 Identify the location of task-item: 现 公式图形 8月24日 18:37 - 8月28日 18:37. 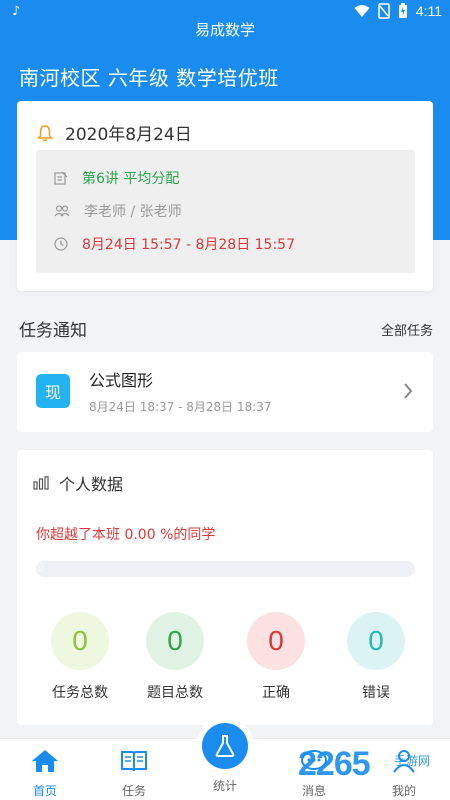
(225, 392).